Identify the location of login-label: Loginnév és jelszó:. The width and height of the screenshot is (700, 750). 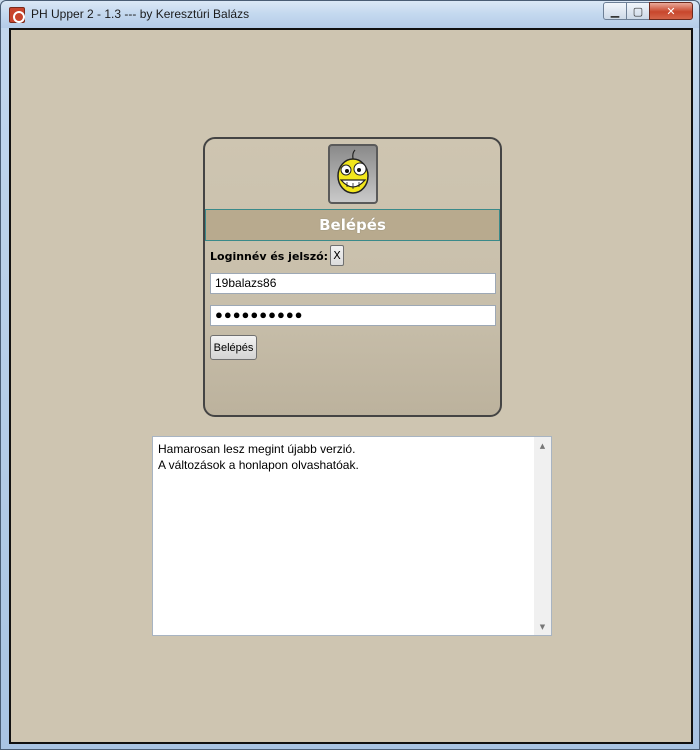
(269, 256).